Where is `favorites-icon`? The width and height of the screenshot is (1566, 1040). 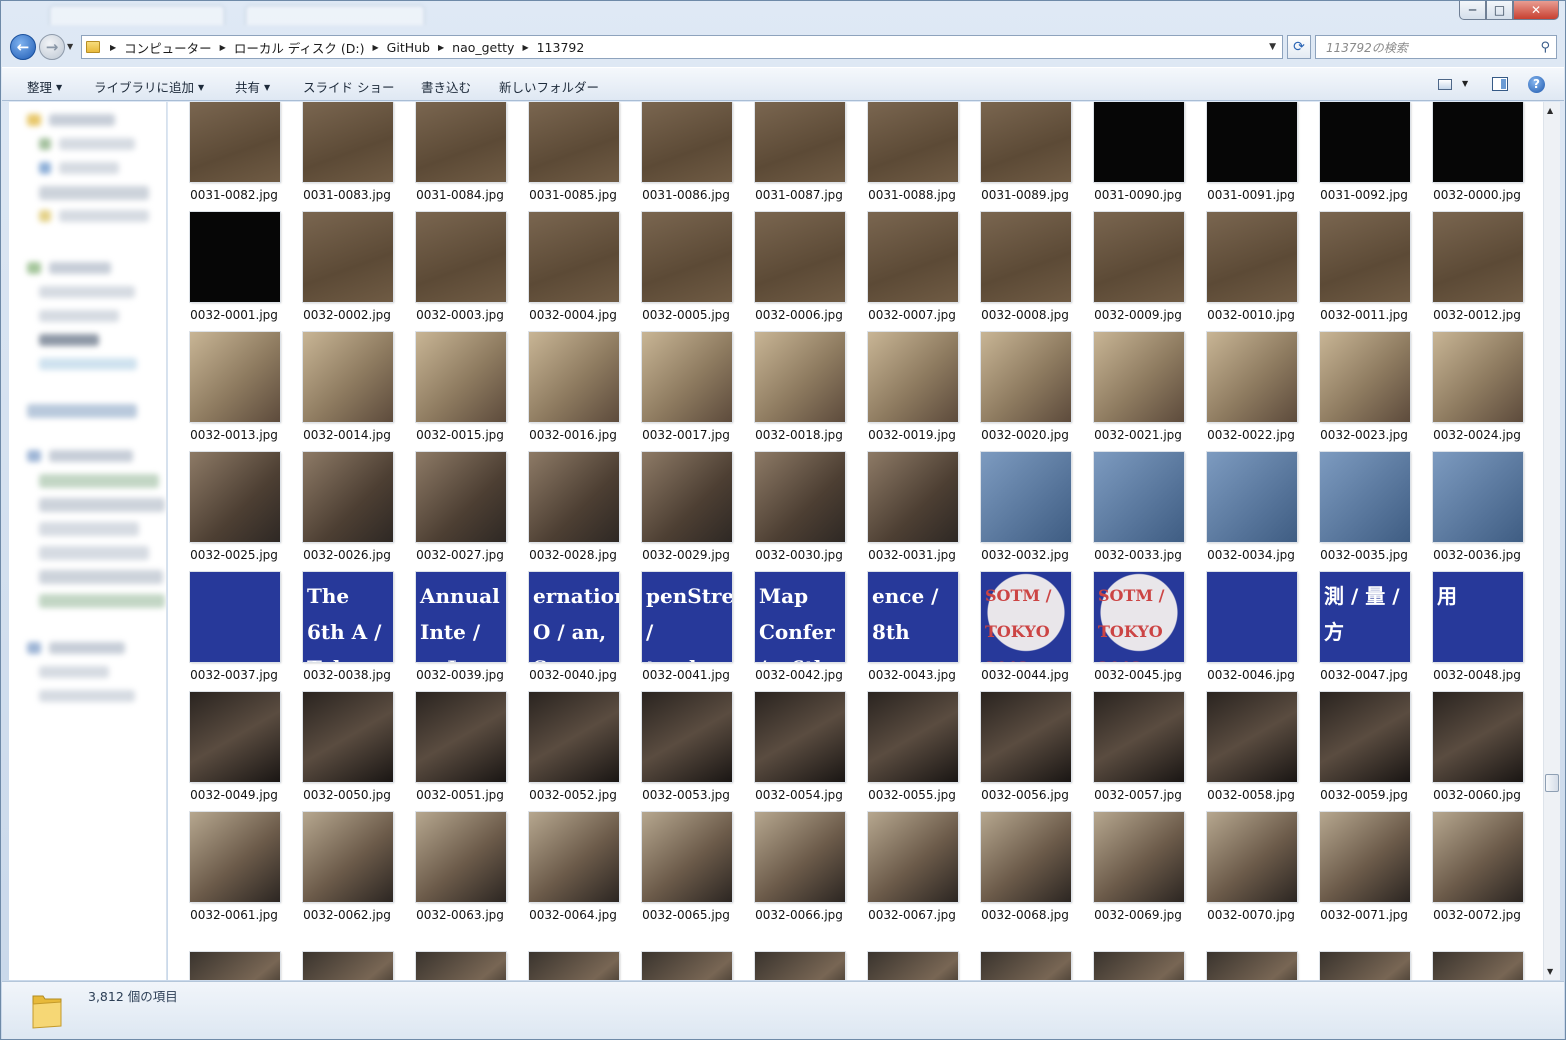
favorites-icon is located at coordinates (34, 120).